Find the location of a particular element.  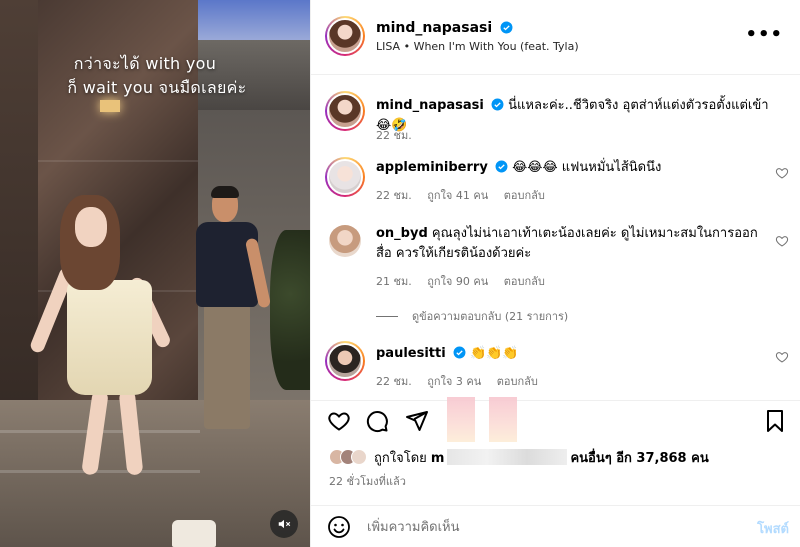

comment-composer: โพสต์ is located at coordinates (555, 526).